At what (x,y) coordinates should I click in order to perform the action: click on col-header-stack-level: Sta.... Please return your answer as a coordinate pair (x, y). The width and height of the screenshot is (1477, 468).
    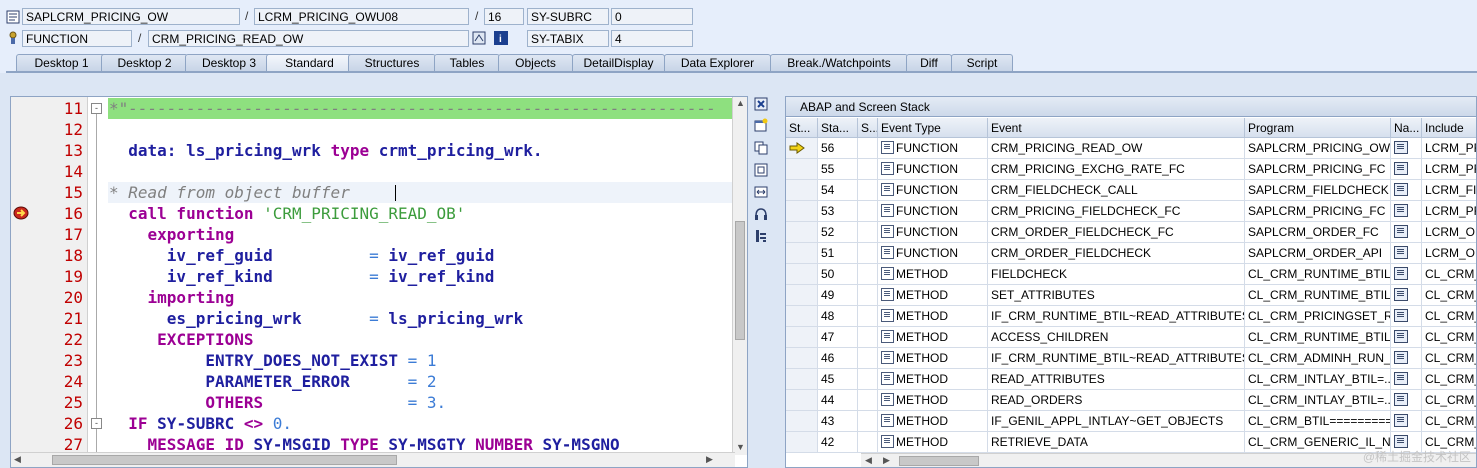
    Looking at the image, I should click on (838, 128).